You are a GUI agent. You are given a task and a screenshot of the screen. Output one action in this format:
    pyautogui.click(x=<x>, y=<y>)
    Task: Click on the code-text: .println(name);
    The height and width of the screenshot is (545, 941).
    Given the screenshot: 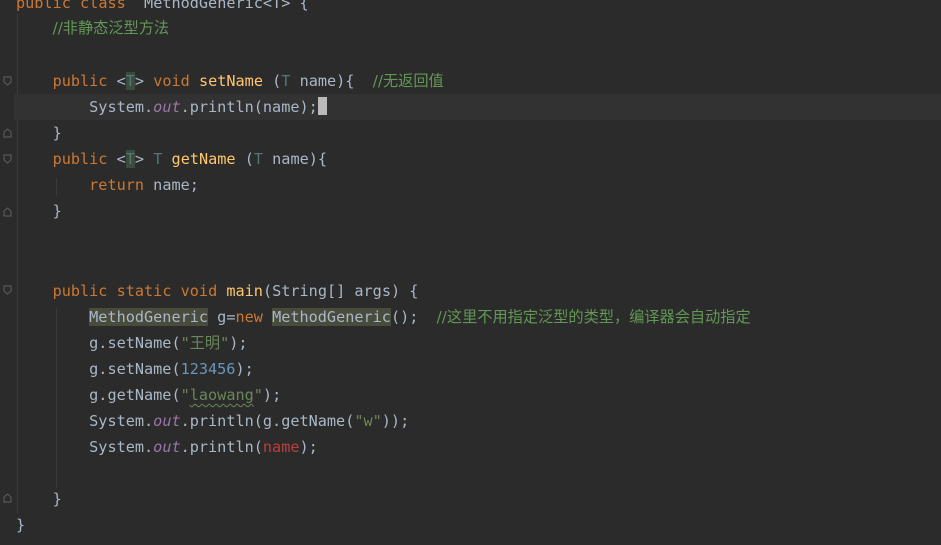 What is the action you would take?
    pyautogui.click(x=249, y=107)
    